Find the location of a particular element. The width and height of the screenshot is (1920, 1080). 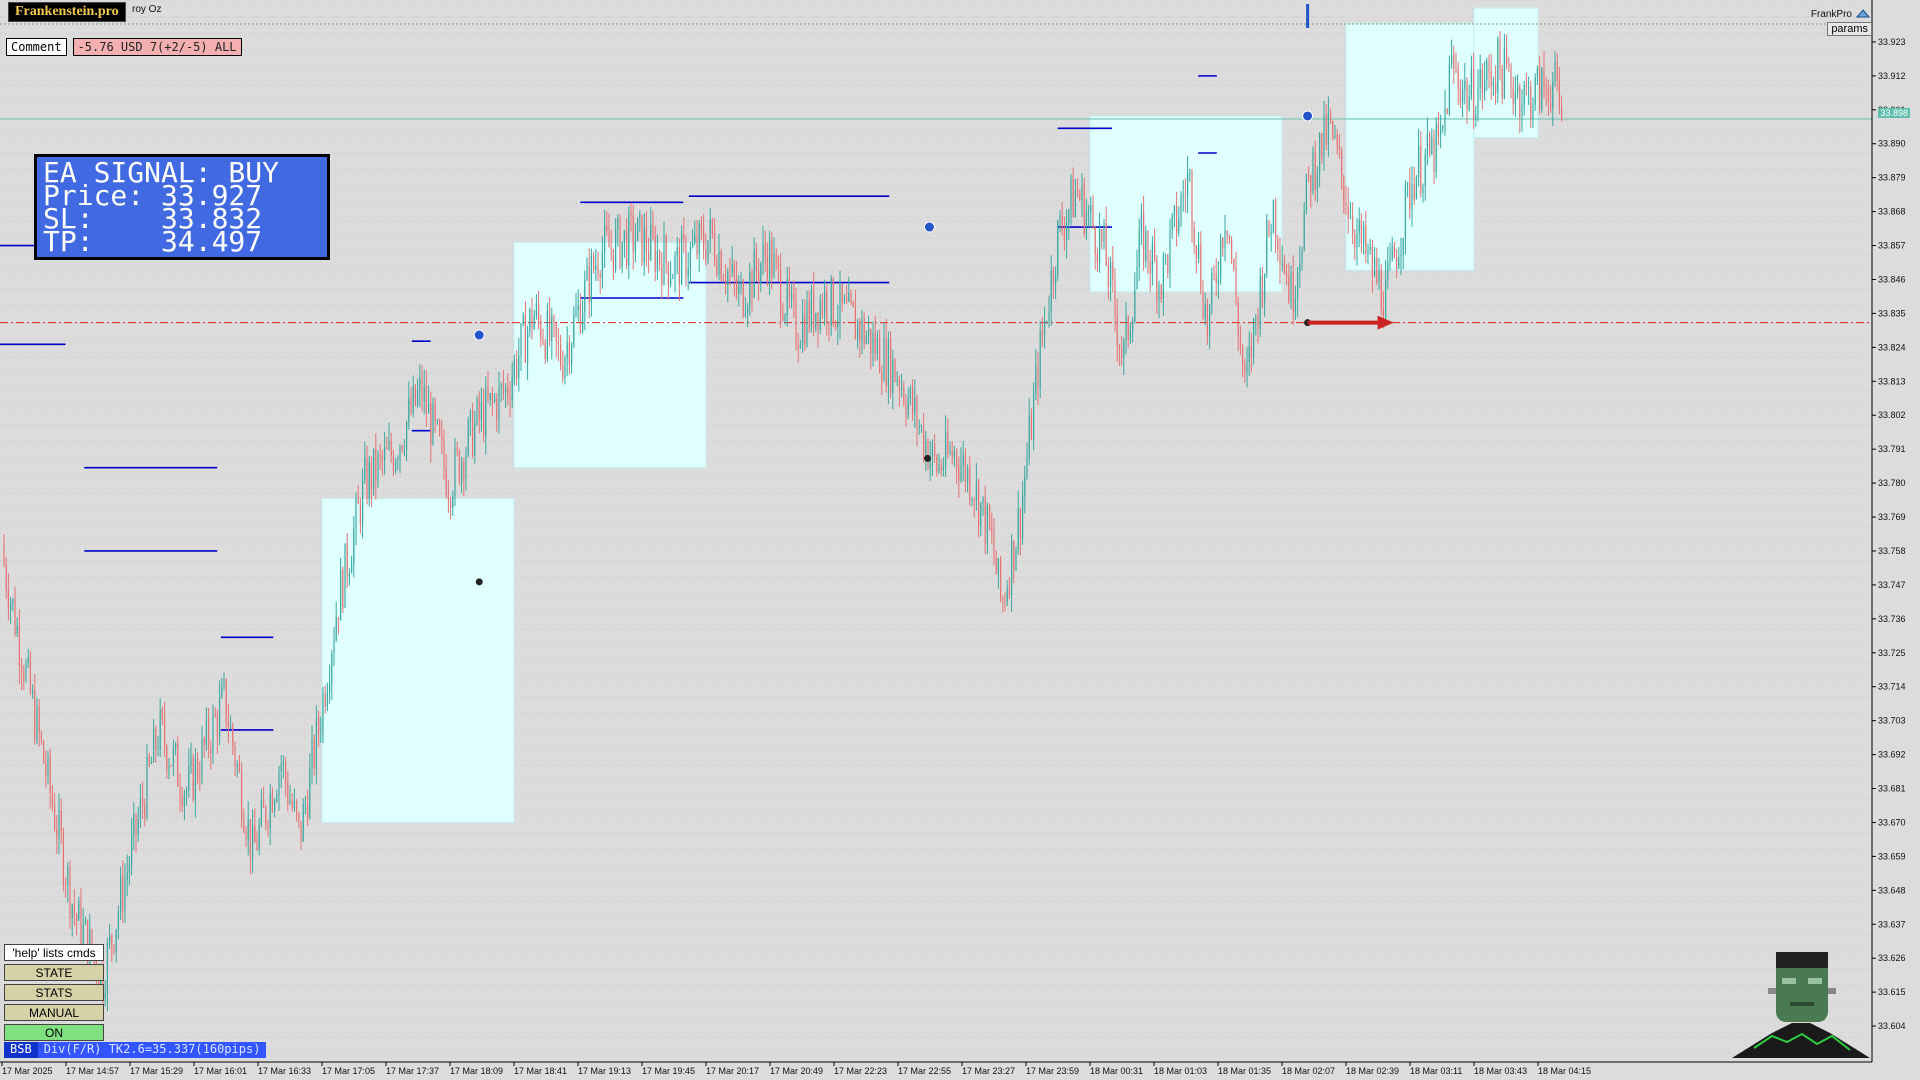

time-tick-label: 17 Mar 23:59 is located at coordinates (1052, 1071).